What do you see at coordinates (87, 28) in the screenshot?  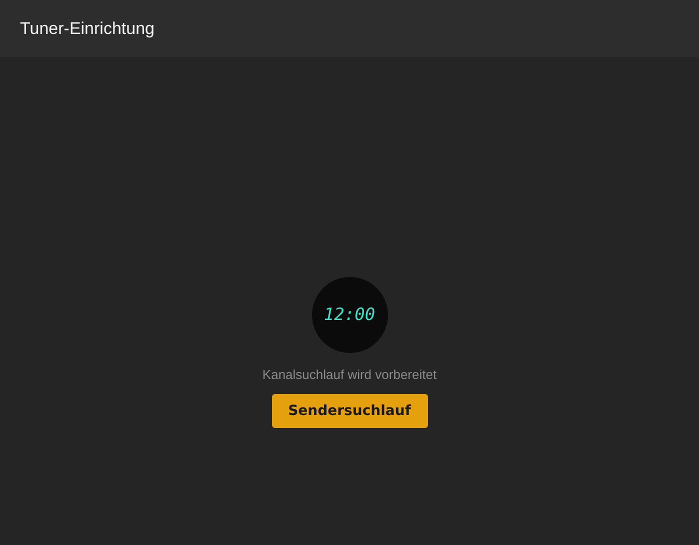 I see `window-title: Tuner-Einrichtung` at bounding box center [87, 28].